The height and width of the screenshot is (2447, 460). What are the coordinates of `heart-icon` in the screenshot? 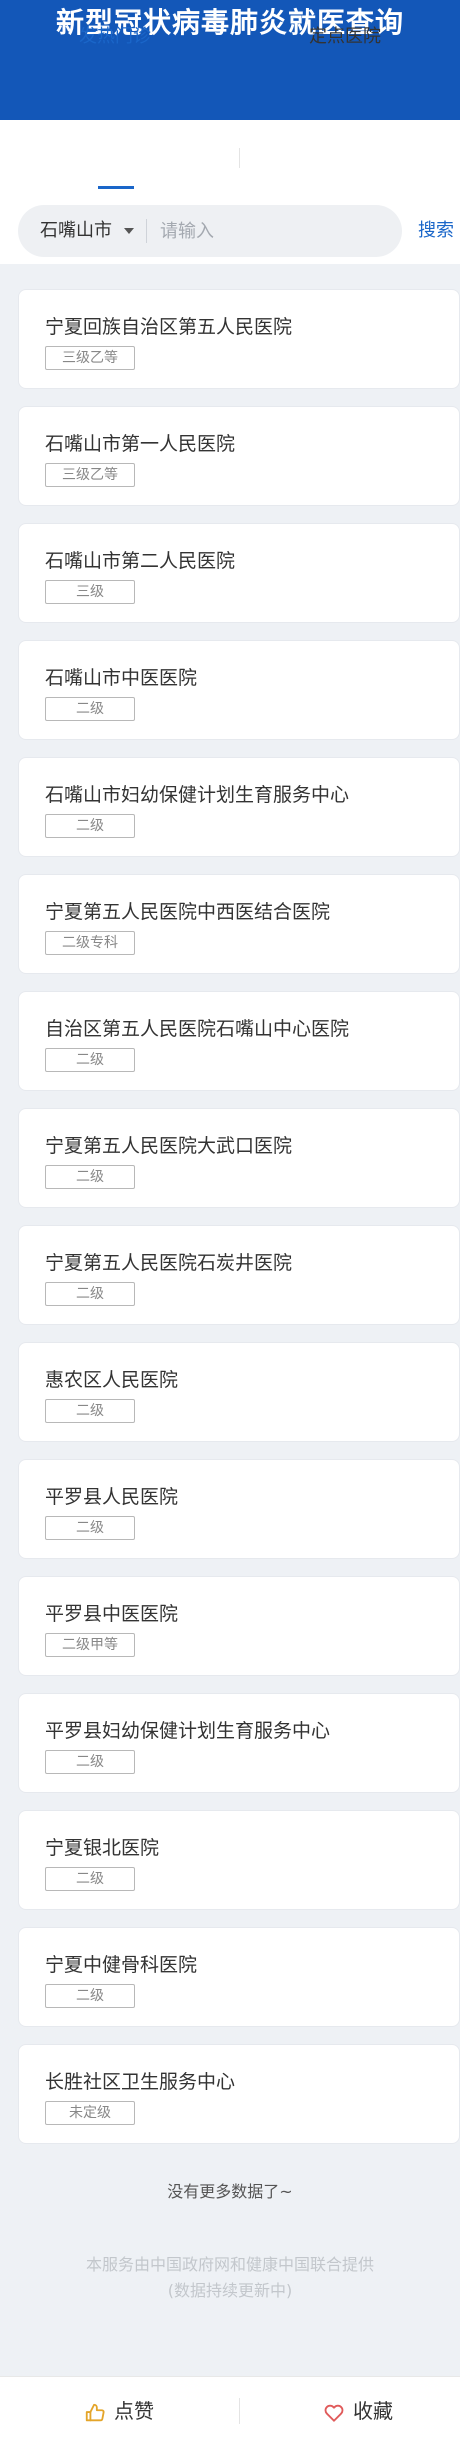 It's located at (338, 2411).